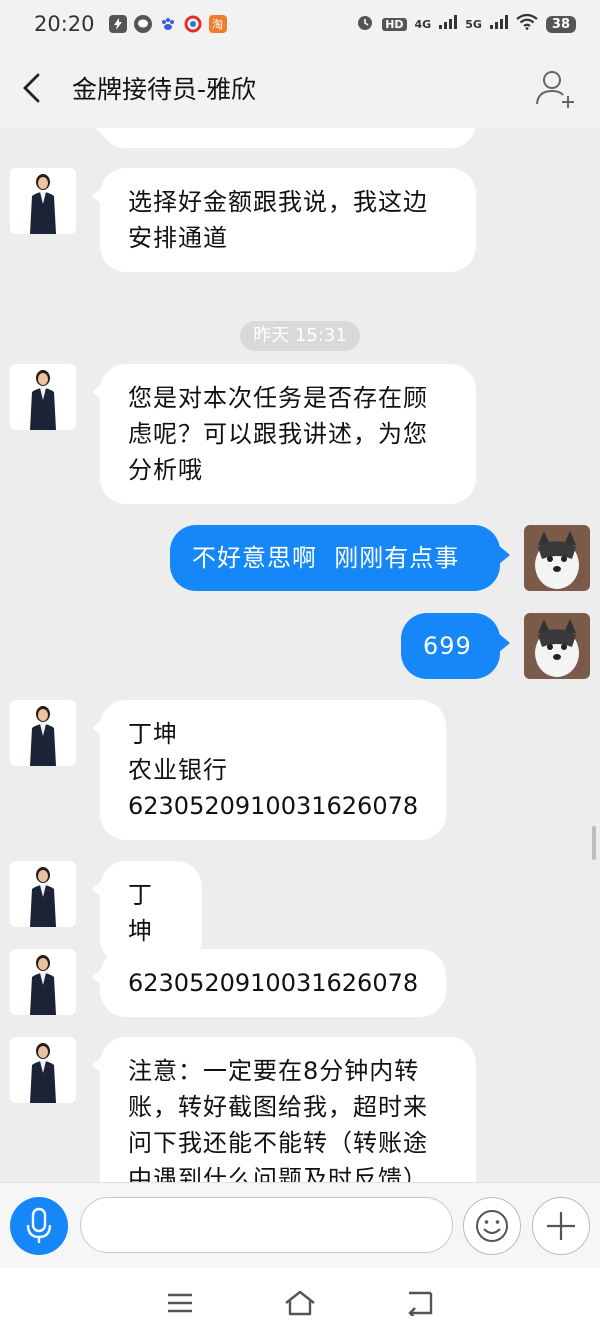  I want to click on message-bubble: 选择好金额跟我说，我这边安排通道, so click(284, 220).